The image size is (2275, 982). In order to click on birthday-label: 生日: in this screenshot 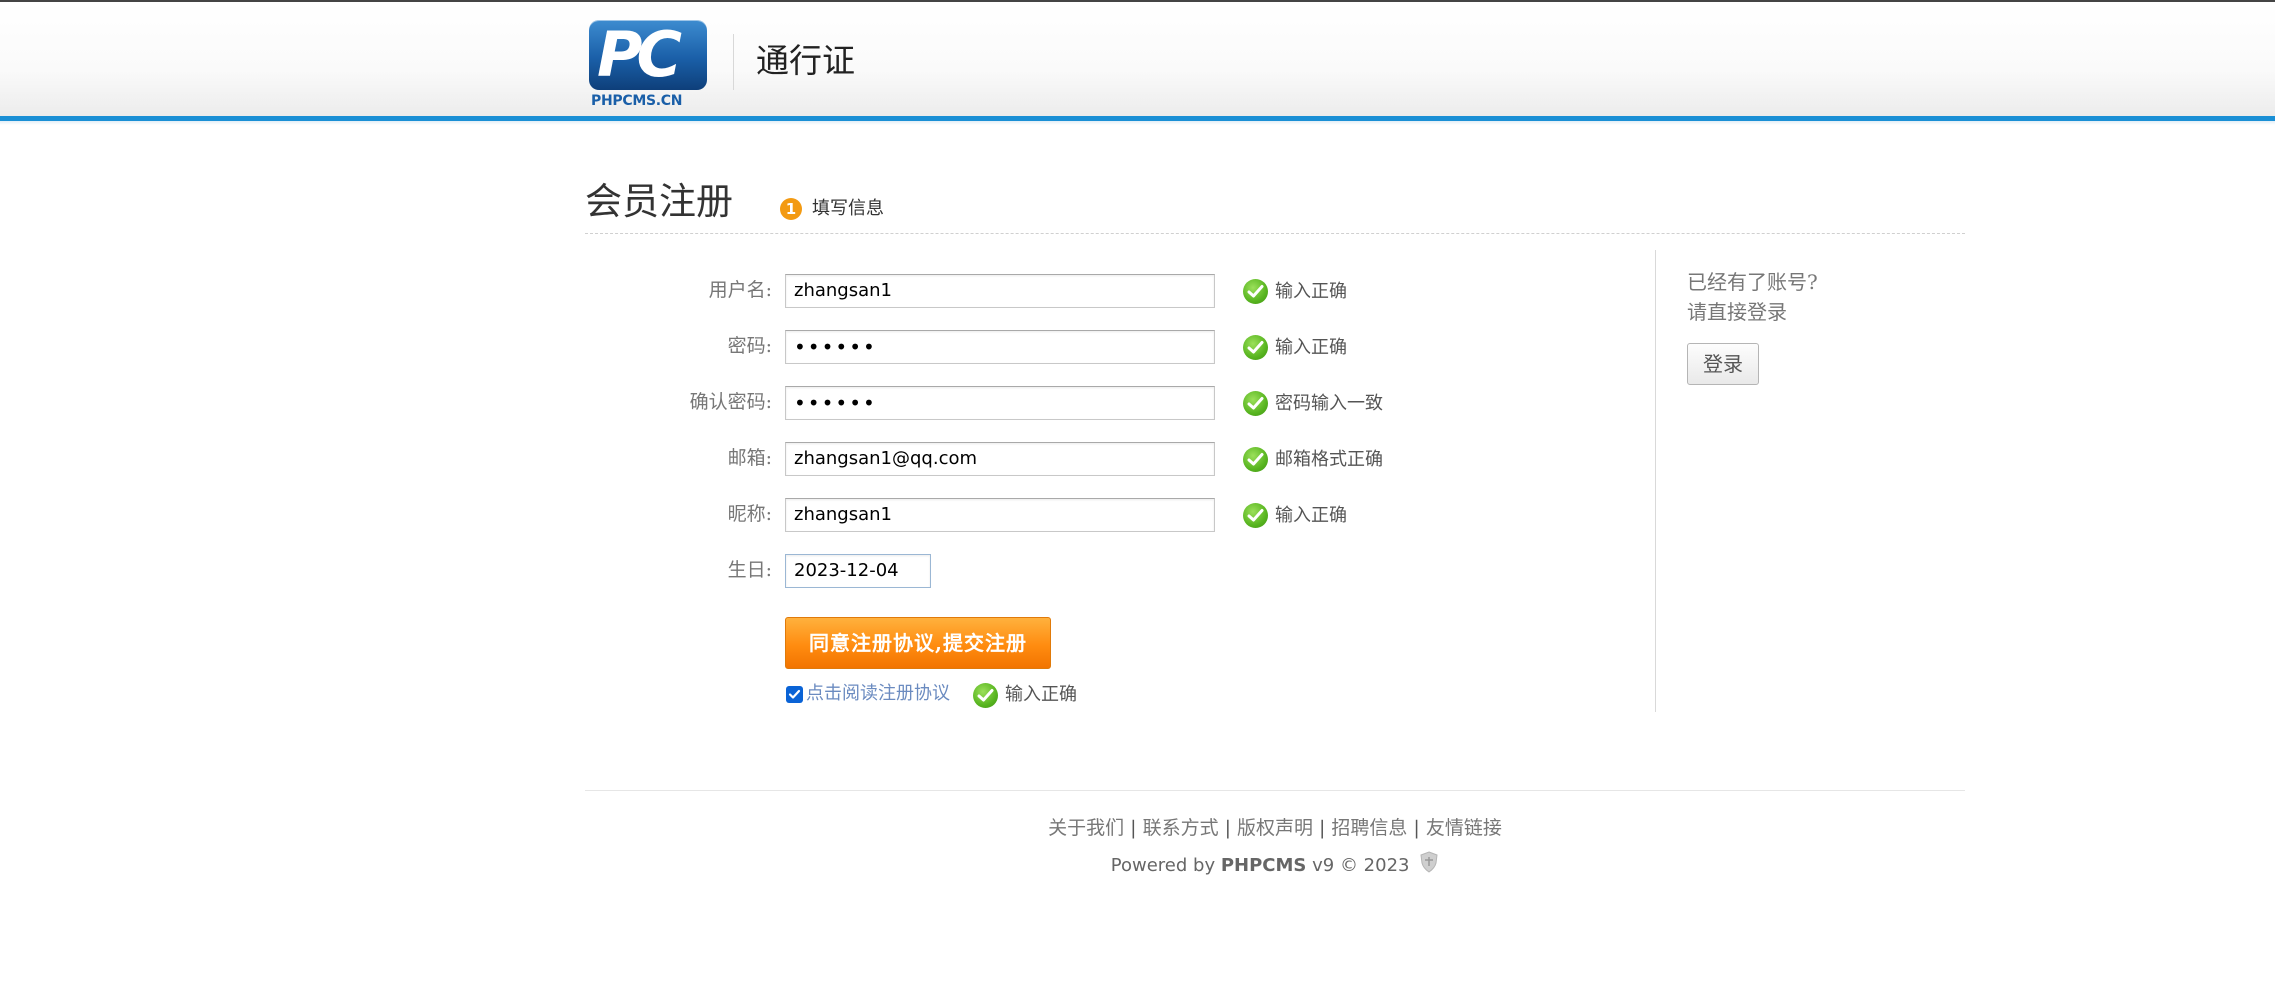, I will do `click(749, 570)`.